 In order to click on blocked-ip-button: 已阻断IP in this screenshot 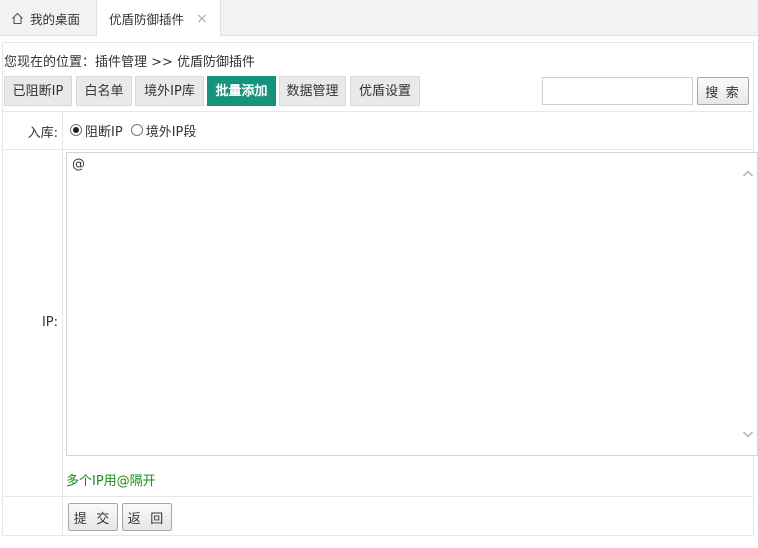, I will do `click(38, 91)`.